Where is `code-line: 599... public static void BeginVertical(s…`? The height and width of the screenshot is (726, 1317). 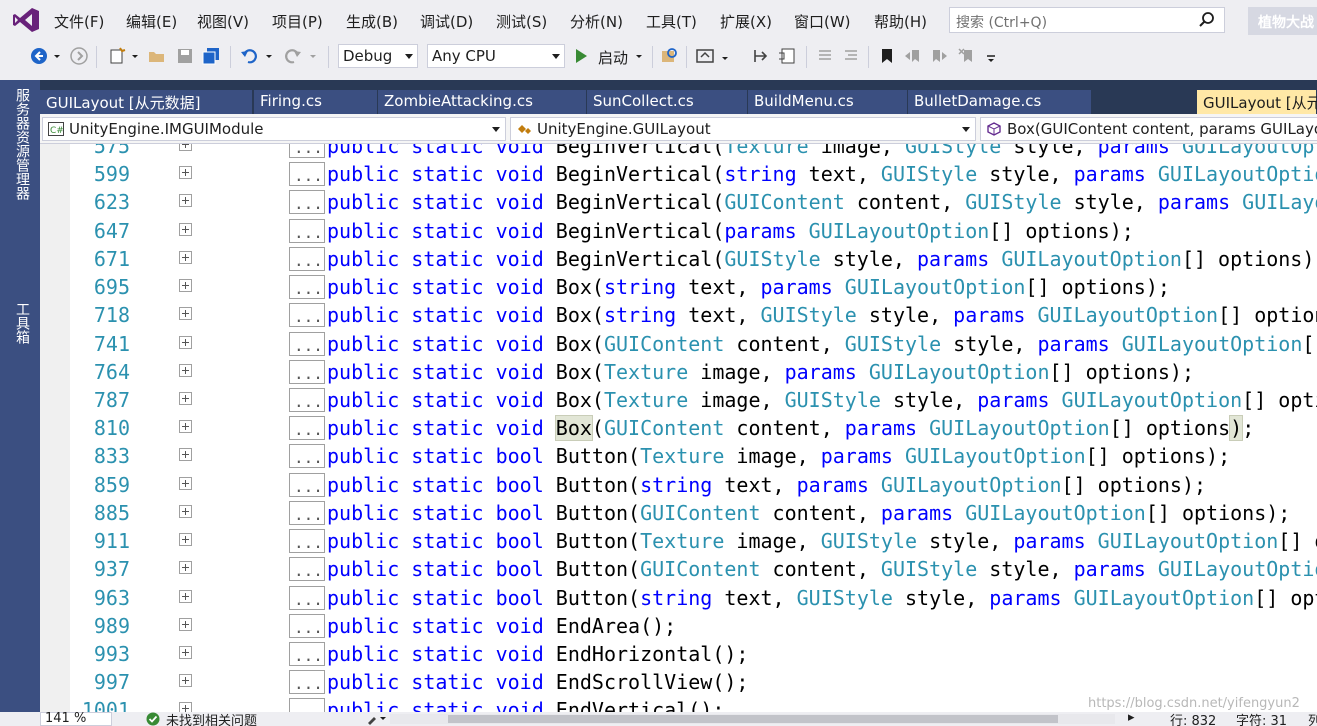
code-line: 599... public static void BeginVertical(s… is located at coordinates (678, 174).